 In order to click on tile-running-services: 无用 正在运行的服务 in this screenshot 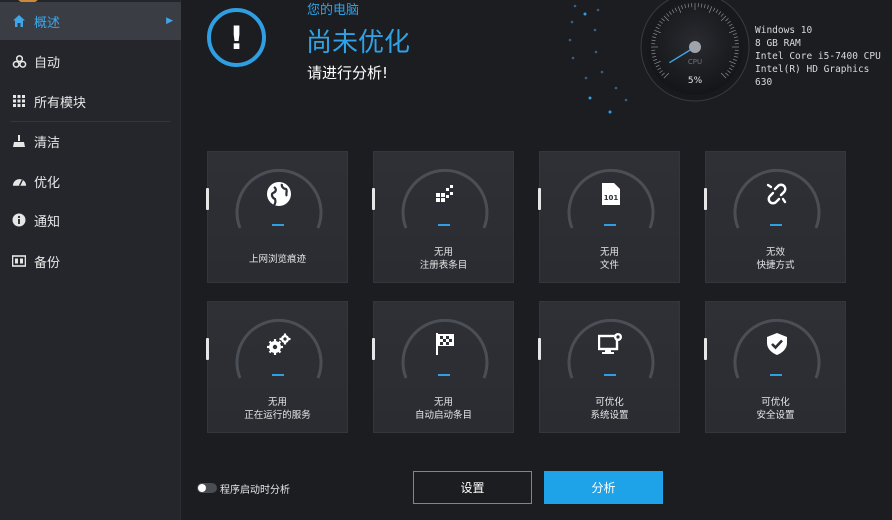, I will do `click(277, 367)`.